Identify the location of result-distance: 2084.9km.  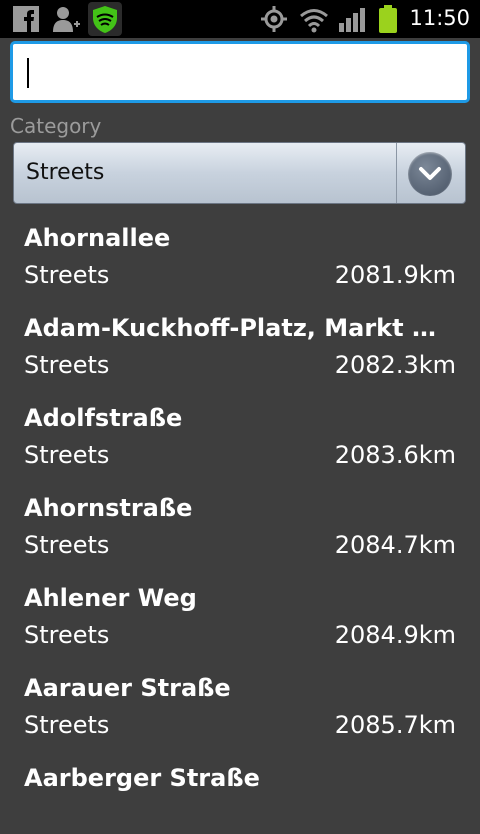
(395, 635).